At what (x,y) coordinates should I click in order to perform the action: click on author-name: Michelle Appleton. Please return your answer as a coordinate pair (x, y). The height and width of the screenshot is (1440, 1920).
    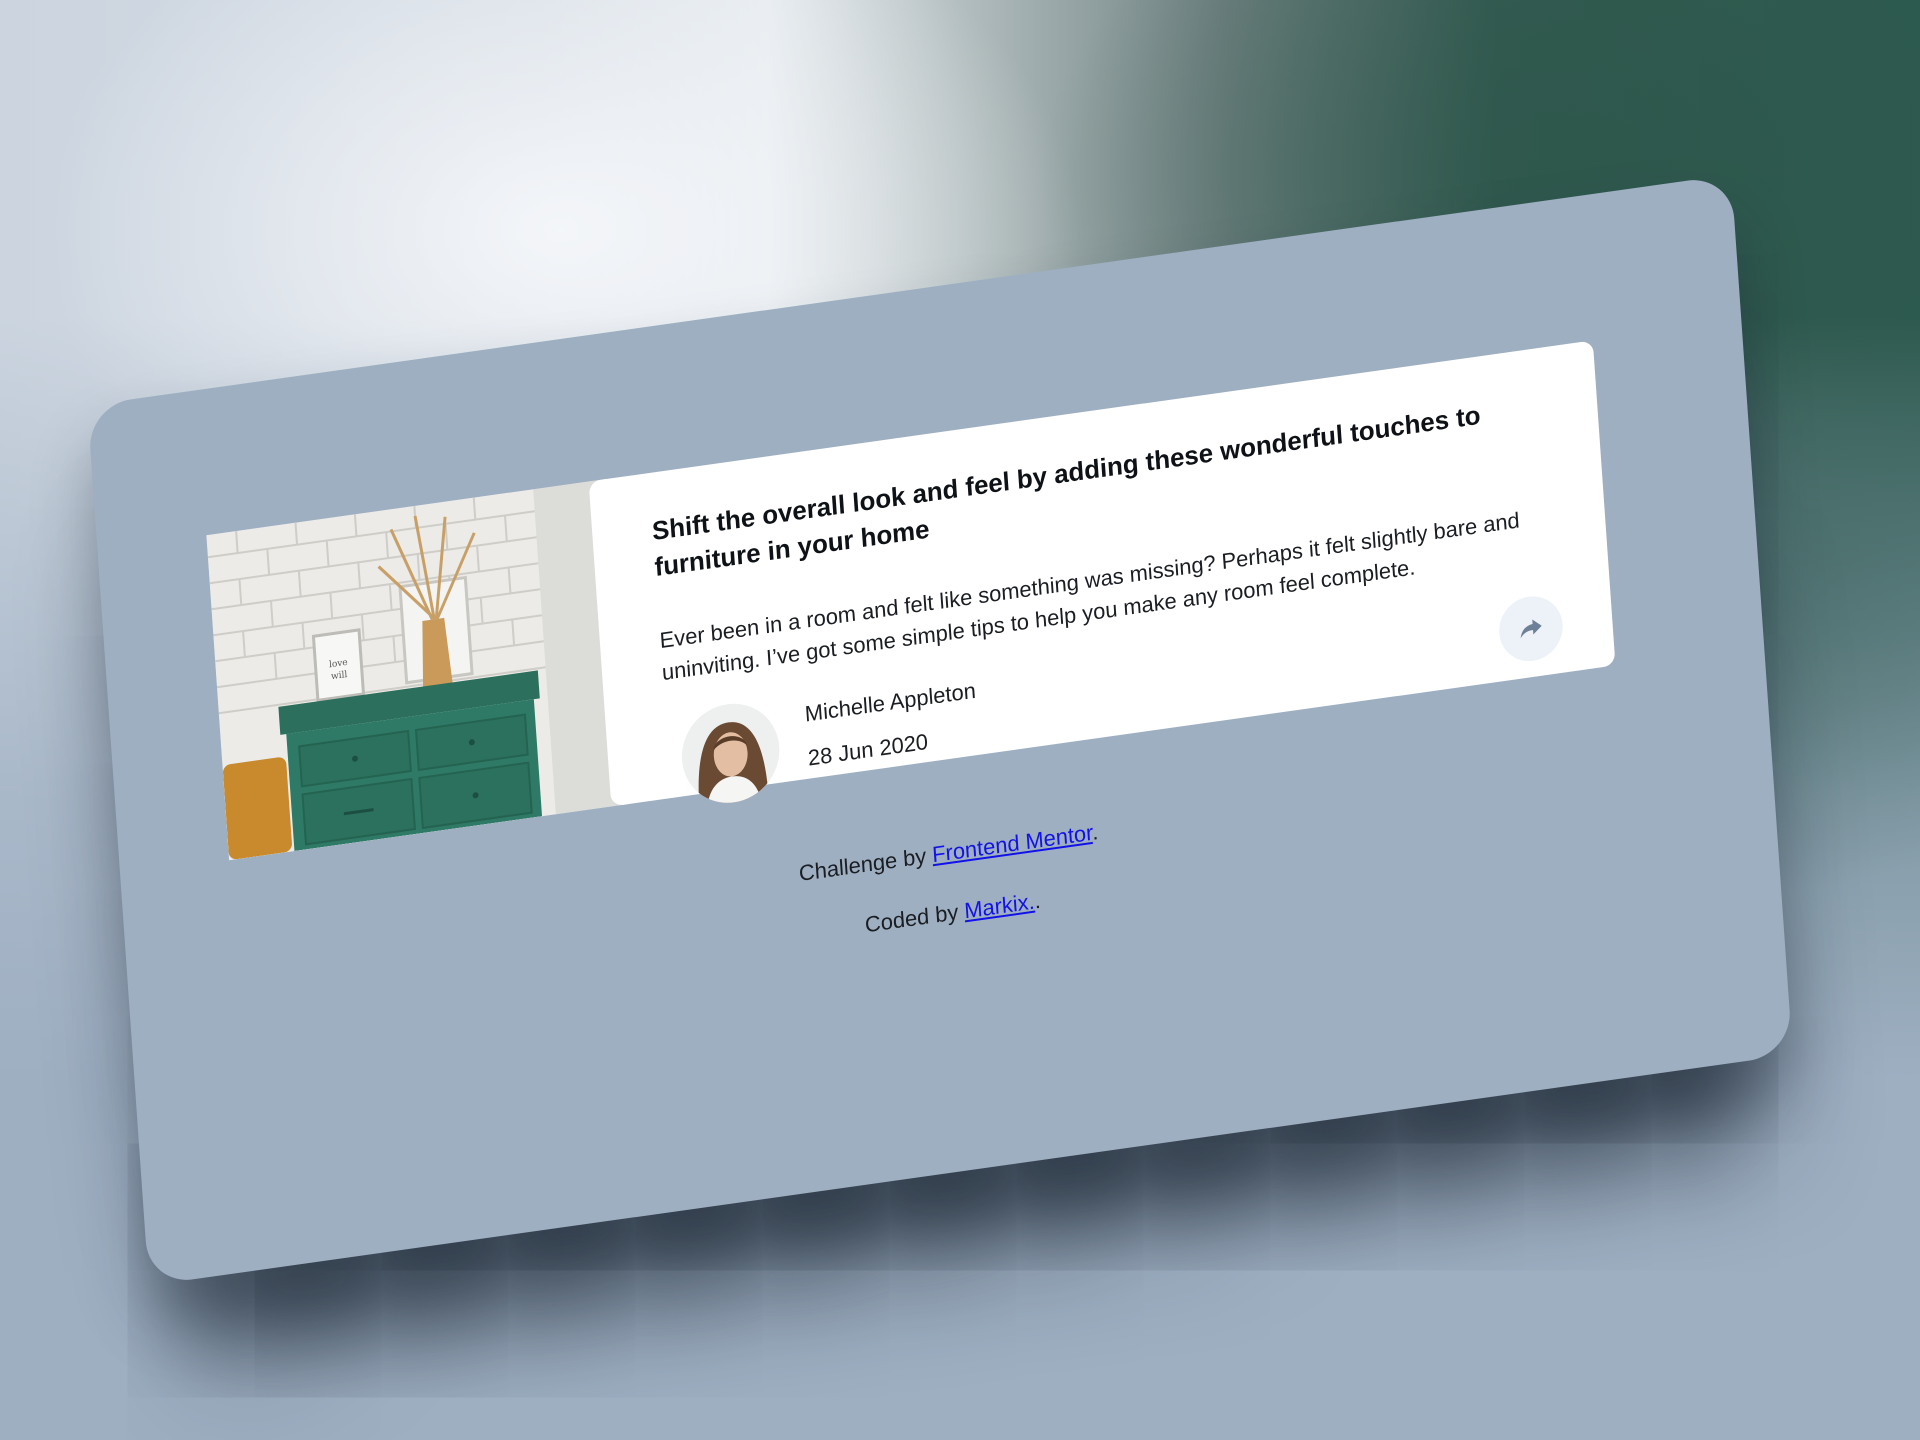
    Looking at the image, I should click on (890, 702).